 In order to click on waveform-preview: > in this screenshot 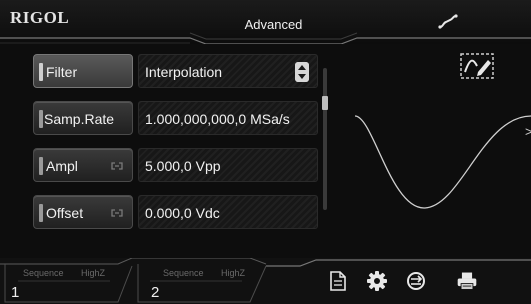, I will do `click(442, 162)`.